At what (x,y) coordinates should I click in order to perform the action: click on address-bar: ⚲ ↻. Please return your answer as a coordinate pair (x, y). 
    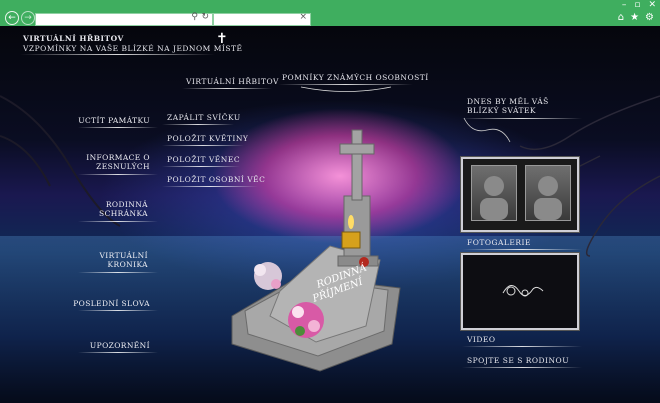
    Looking at the image, I should click on (124, 19).